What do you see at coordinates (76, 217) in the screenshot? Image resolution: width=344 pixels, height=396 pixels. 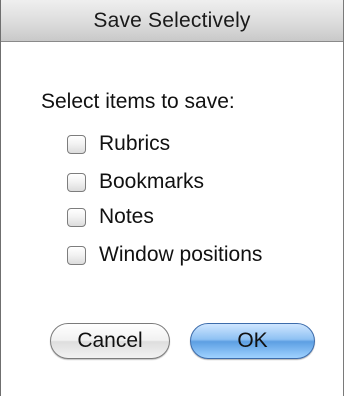 I see `notes-checkbox` at bounding box center [76, 217].